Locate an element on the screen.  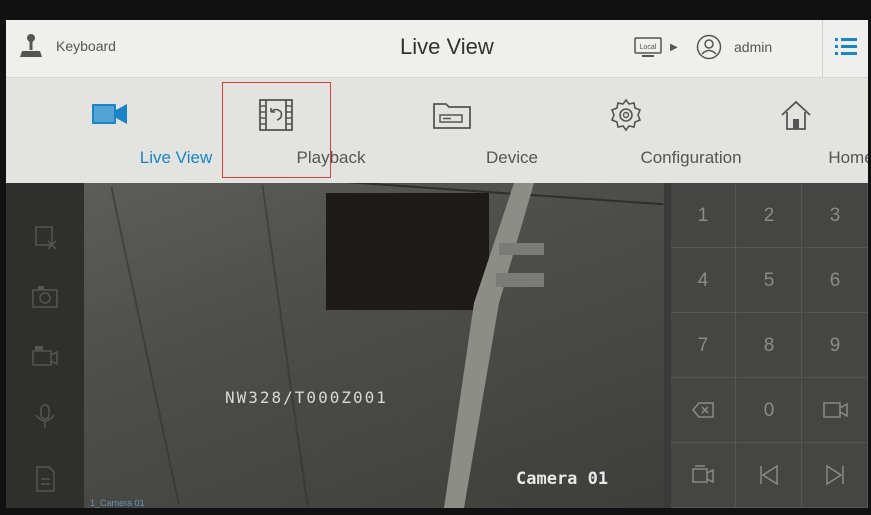
key-5: 5 is located at coordinates (769, 280).